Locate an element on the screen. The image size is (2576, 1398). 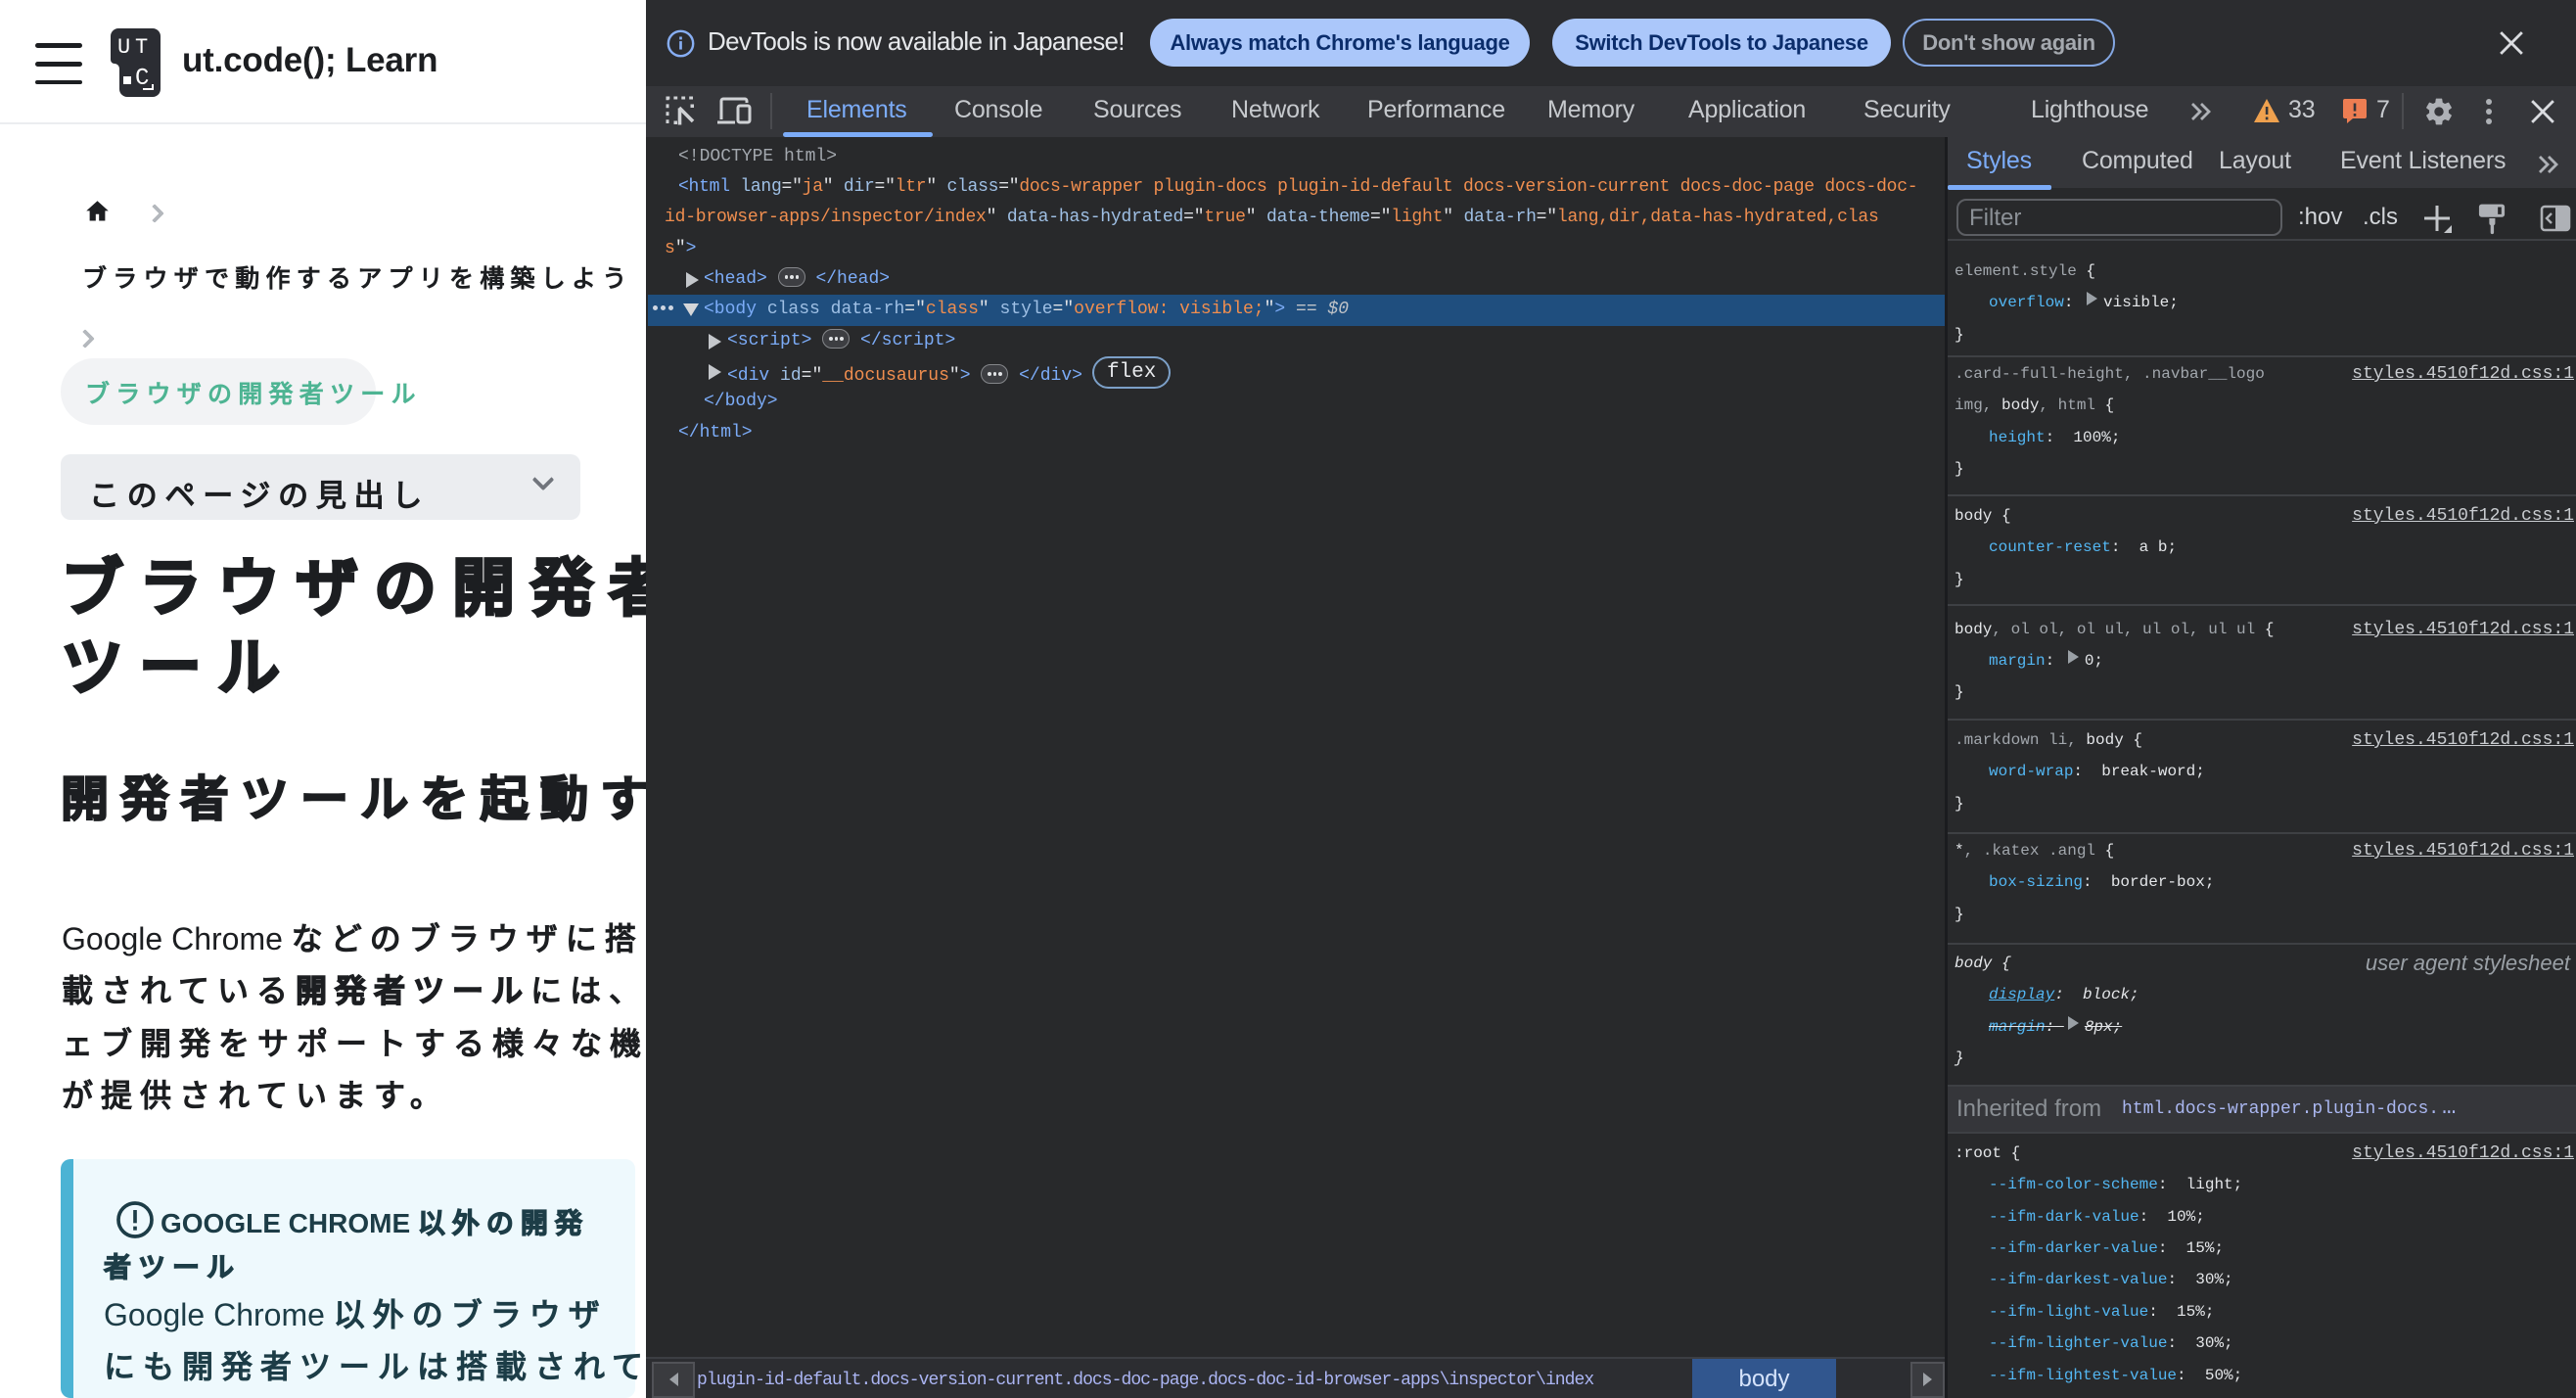
svg-text: U is located at coordinates (124, 47).